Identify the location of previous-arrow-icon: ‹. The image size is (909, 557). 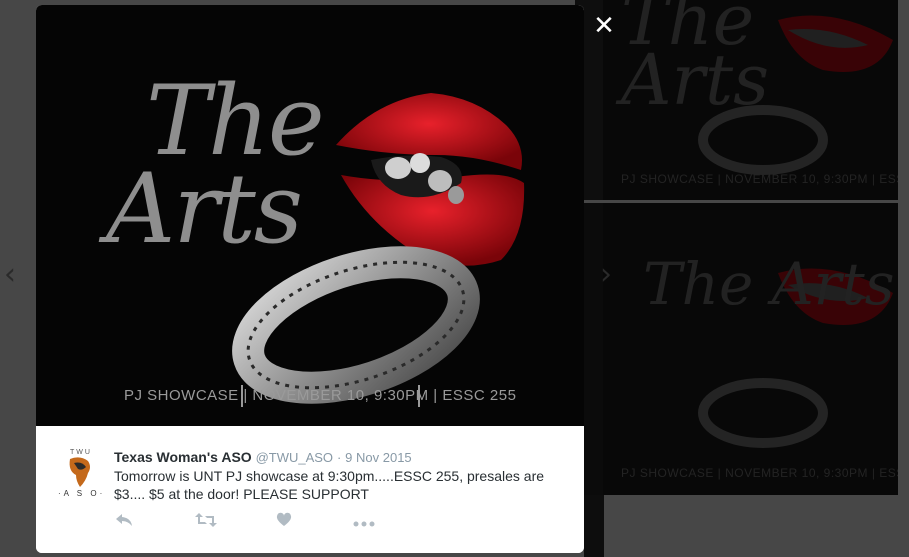
(10, 275).